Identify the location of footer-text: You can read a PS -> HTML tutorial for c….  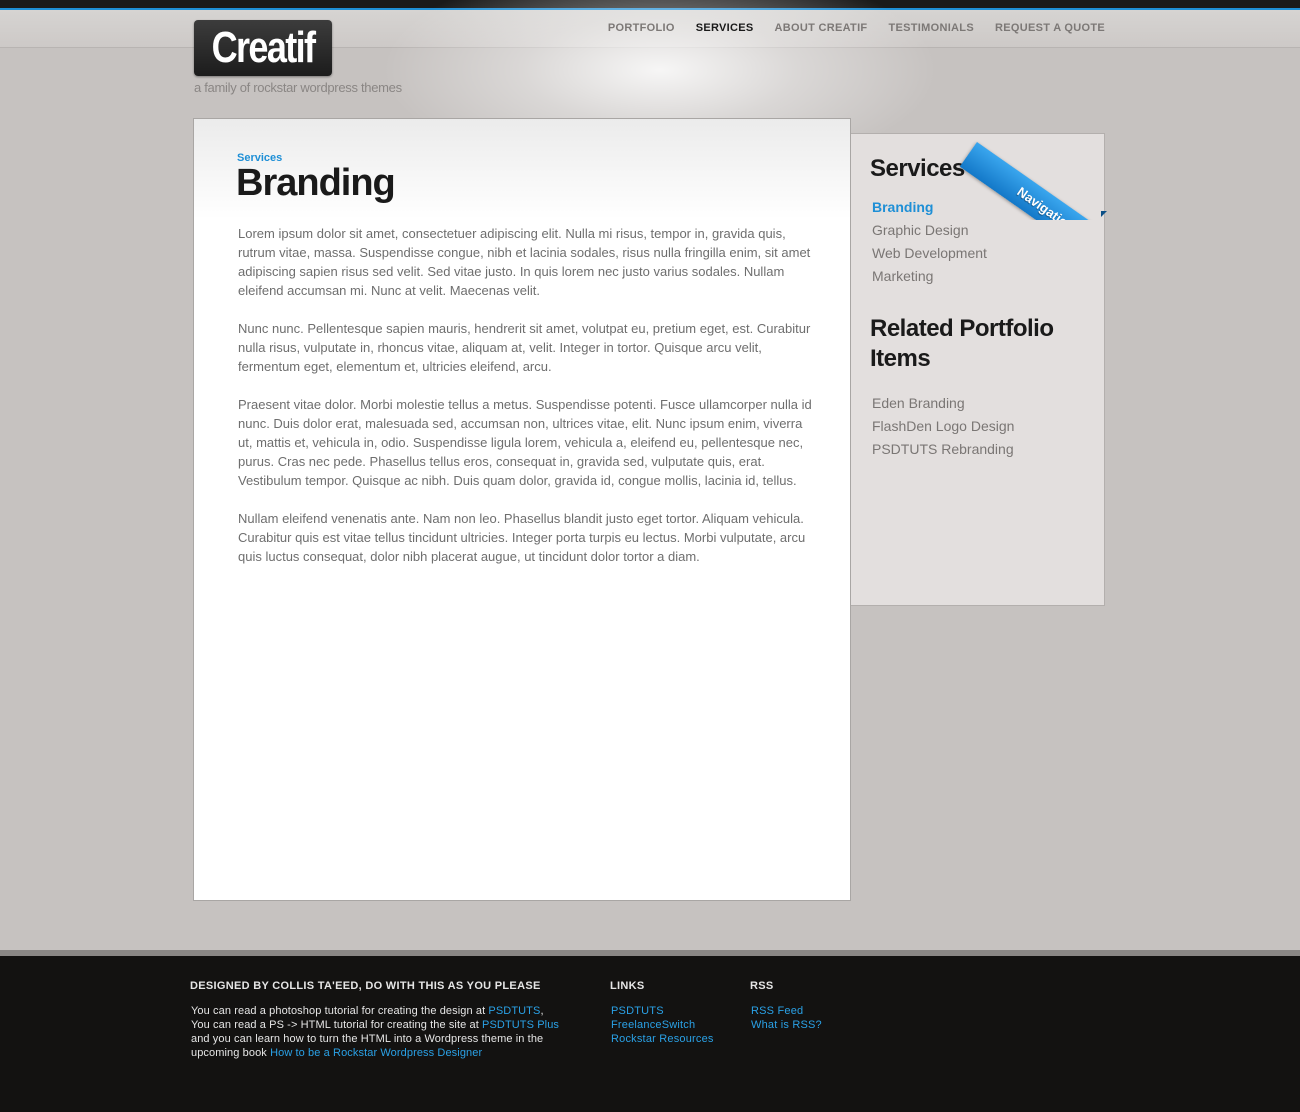
(337, 1025).